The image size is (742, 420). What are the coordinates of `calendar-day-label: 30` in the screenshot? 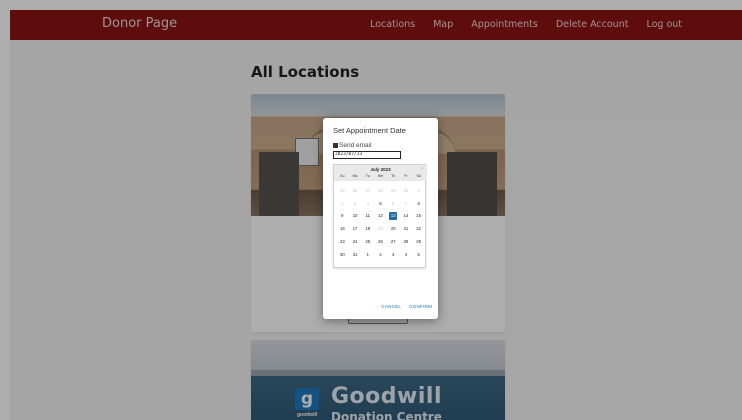 It's located at (406, 190).